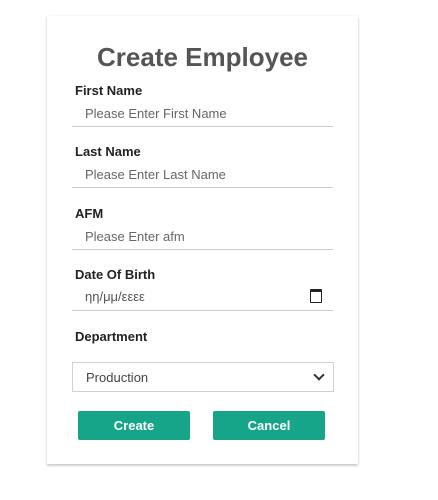 The width and height of the screenshot is (438, 500). I want to click on last-name-label: Last Name, so click(108, 151).